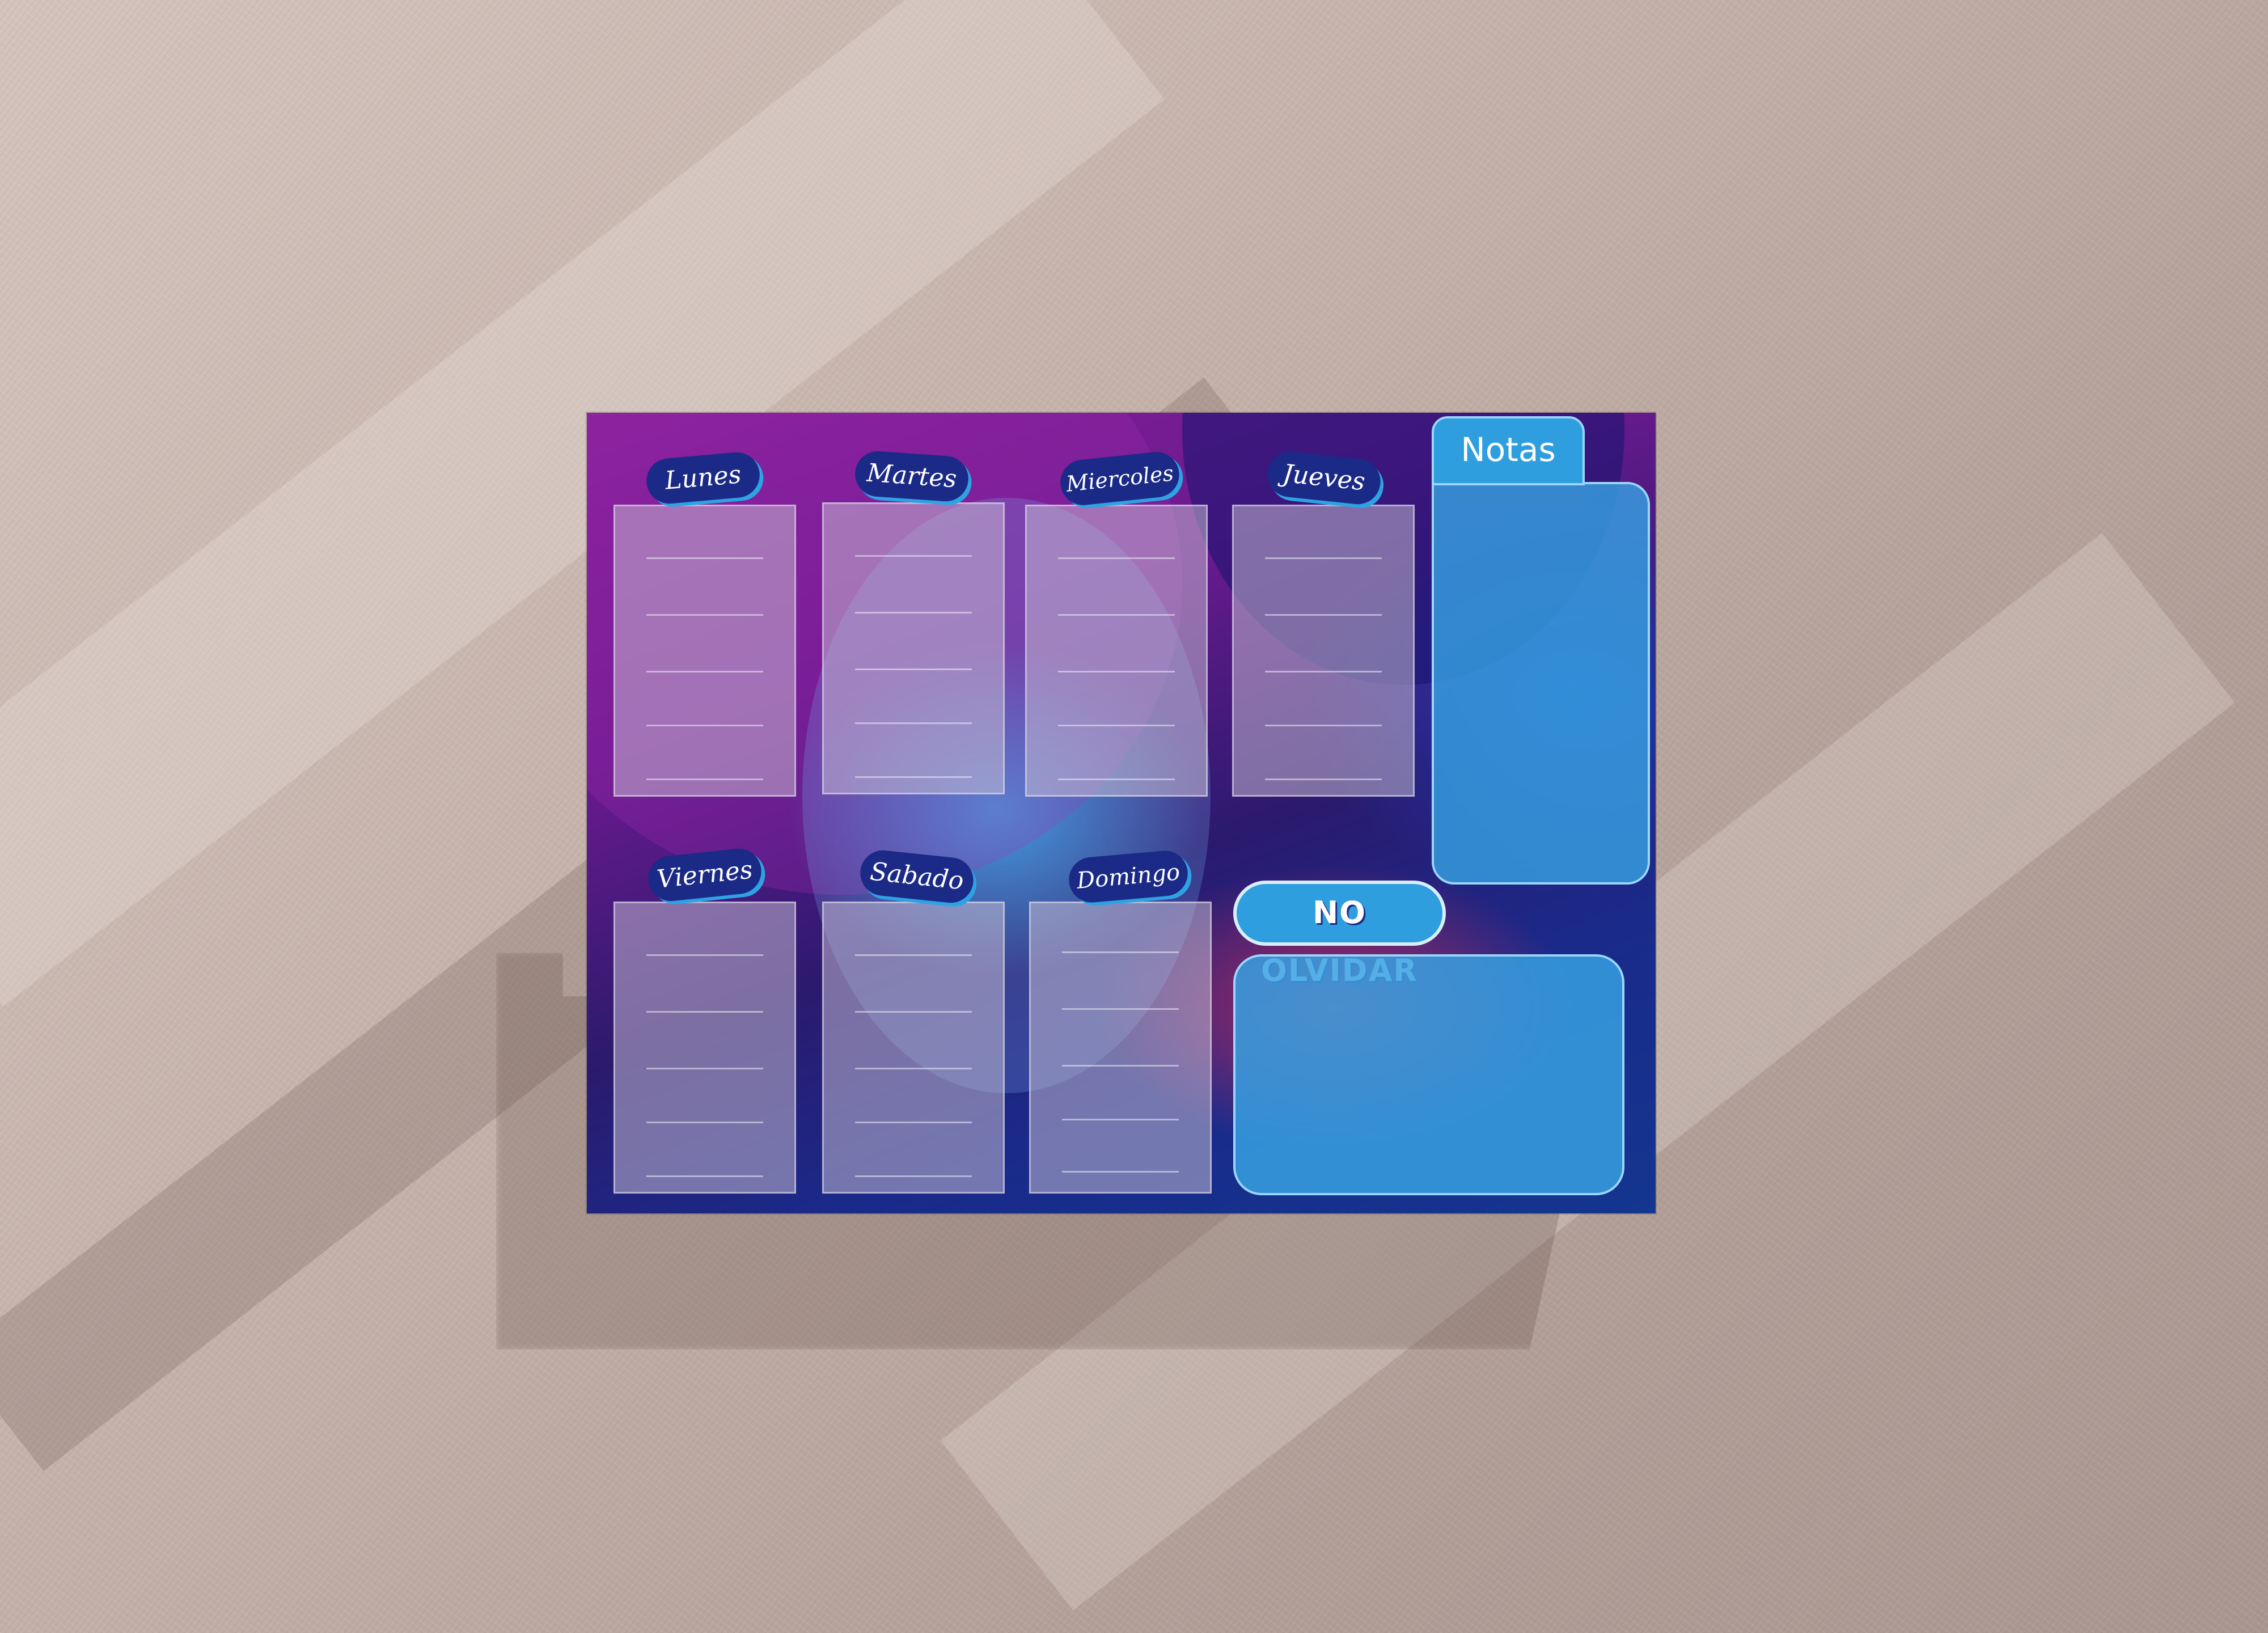 This screenshot has width=2268, height=1633. What do you see at coordinates (1116, 651) in the screenshot?
I see `day-card-miercoles` at bounding box center [1116, 651].